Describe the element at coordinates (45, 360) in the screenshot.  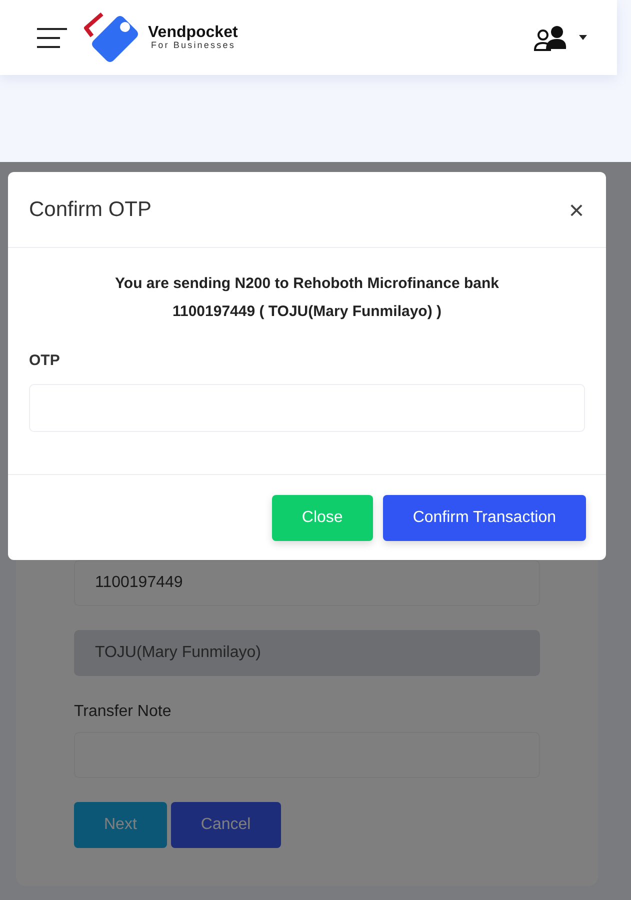
I see `otp-label: OTP` at that location.